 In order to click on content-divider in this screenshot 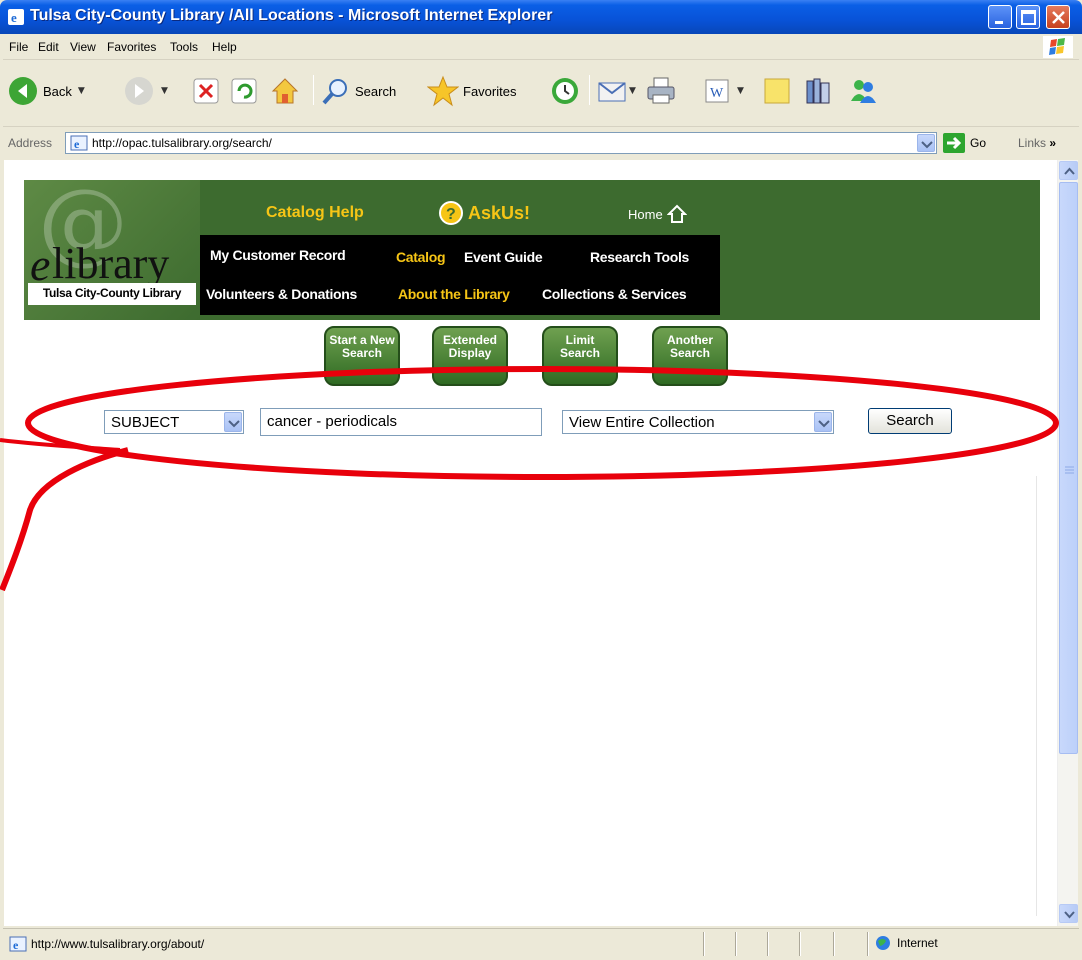, I will do `click(1036, 696)`.